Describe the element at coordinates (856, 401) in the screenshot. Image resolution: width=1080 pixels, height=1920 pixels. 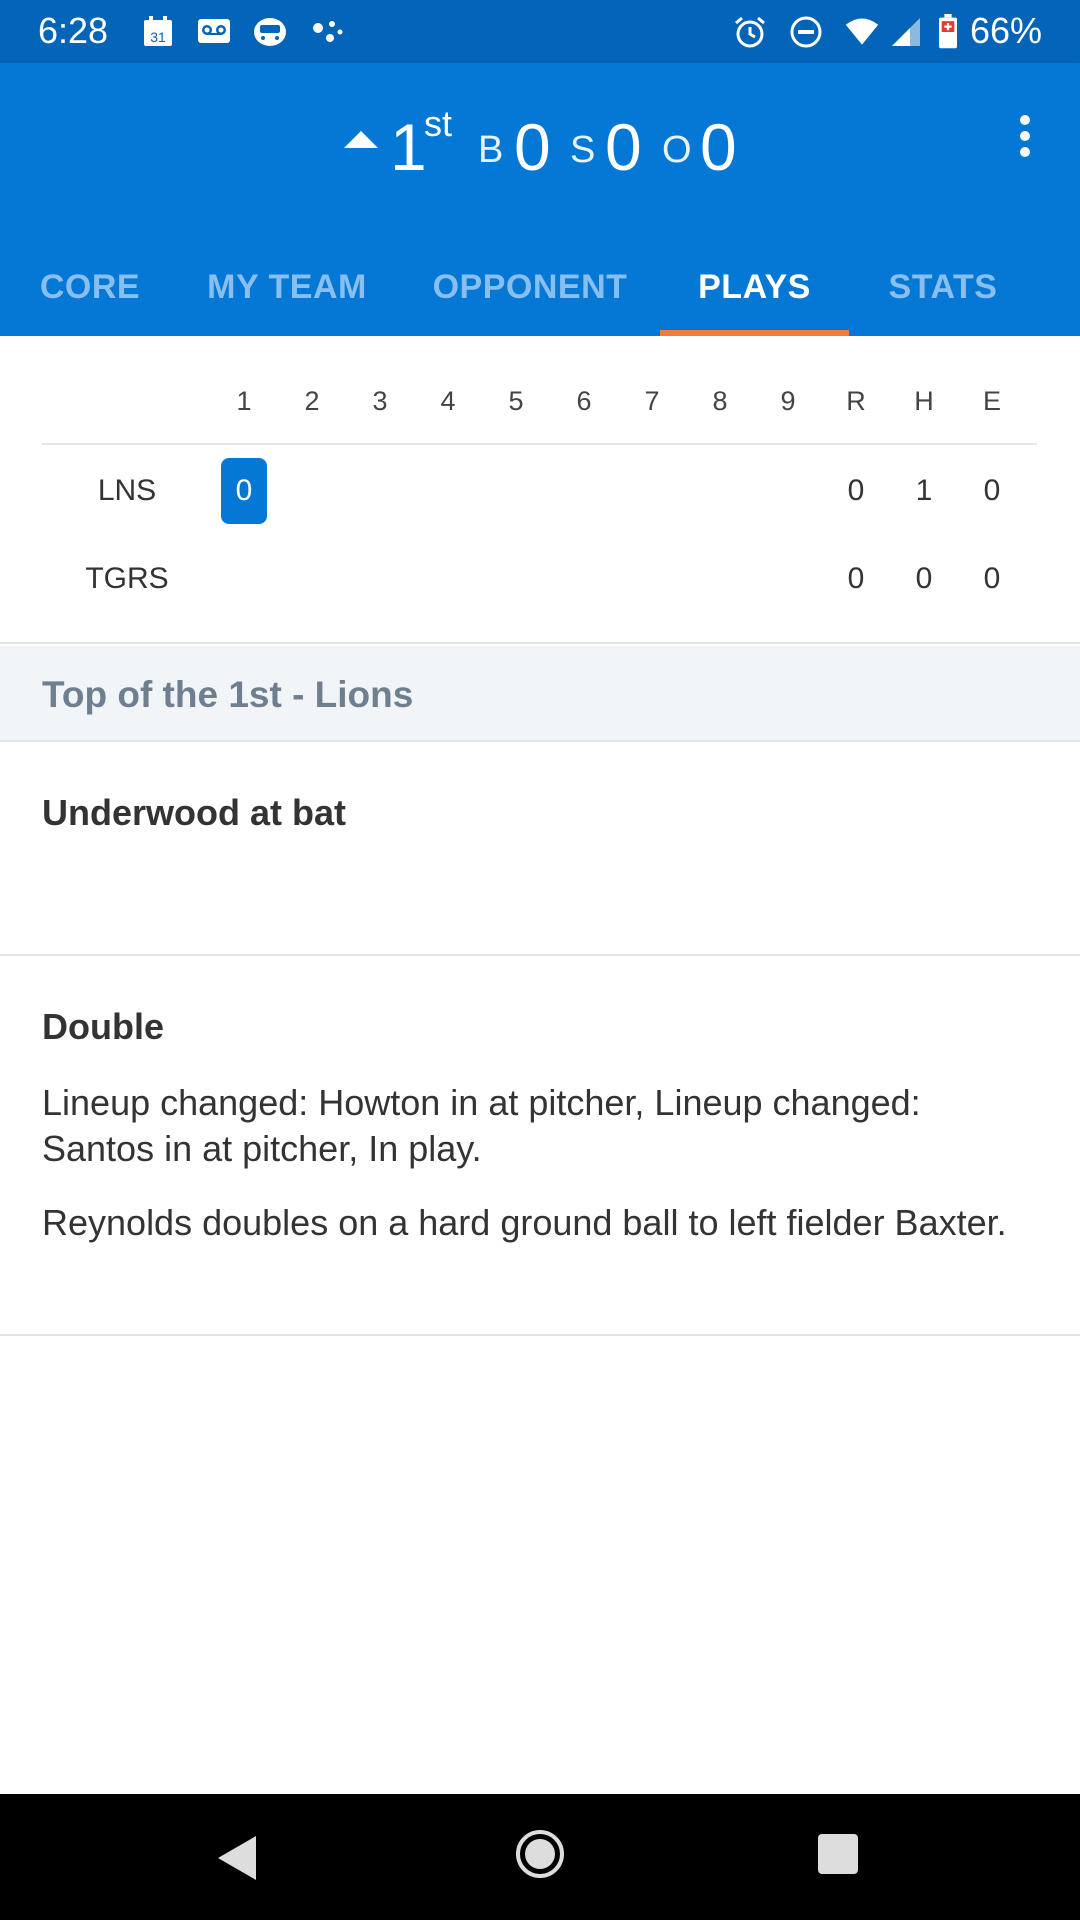
I see `runs-header: R` at that location.